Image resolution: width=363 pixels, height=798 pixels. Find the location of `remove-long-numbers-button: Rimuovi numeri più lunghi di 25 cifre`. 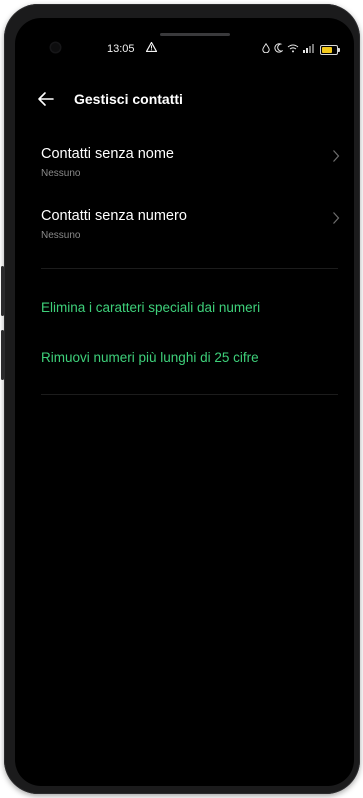

remove-long-numbers-button: Rimuovi numeri più lunghi di 25 cifre is located at coordinates (150, 357).